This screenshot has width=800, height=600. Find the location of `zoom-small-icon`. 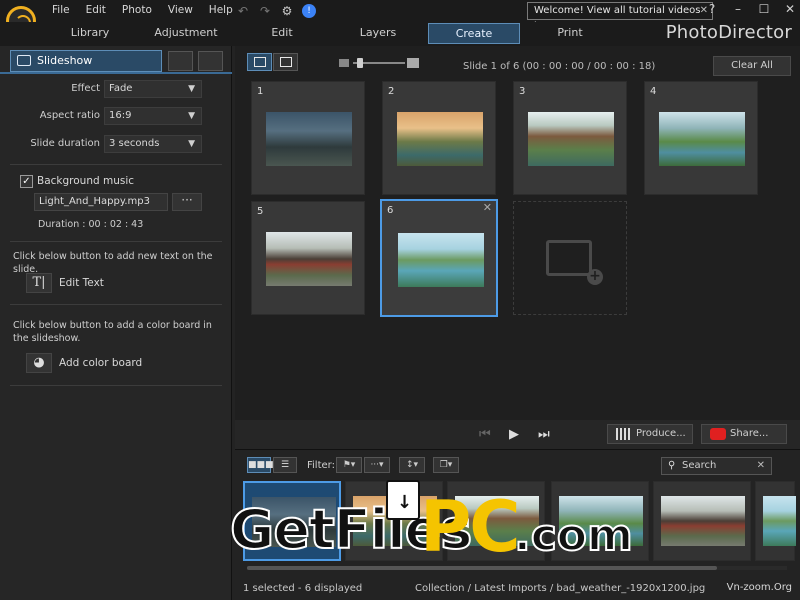

zoom-small-icon is located at coordinates (344, 63).